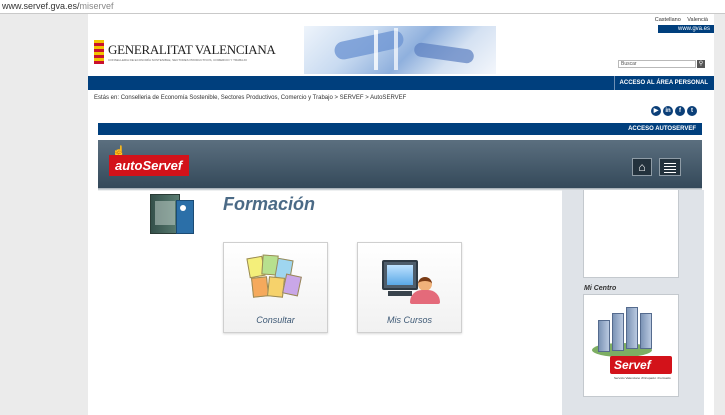 Image resolution: width=725 pixels, height=415 pixels. Describe the element at coordinates (668, 111) in the screenshot. I see `linkedin-icon: in` at that location.